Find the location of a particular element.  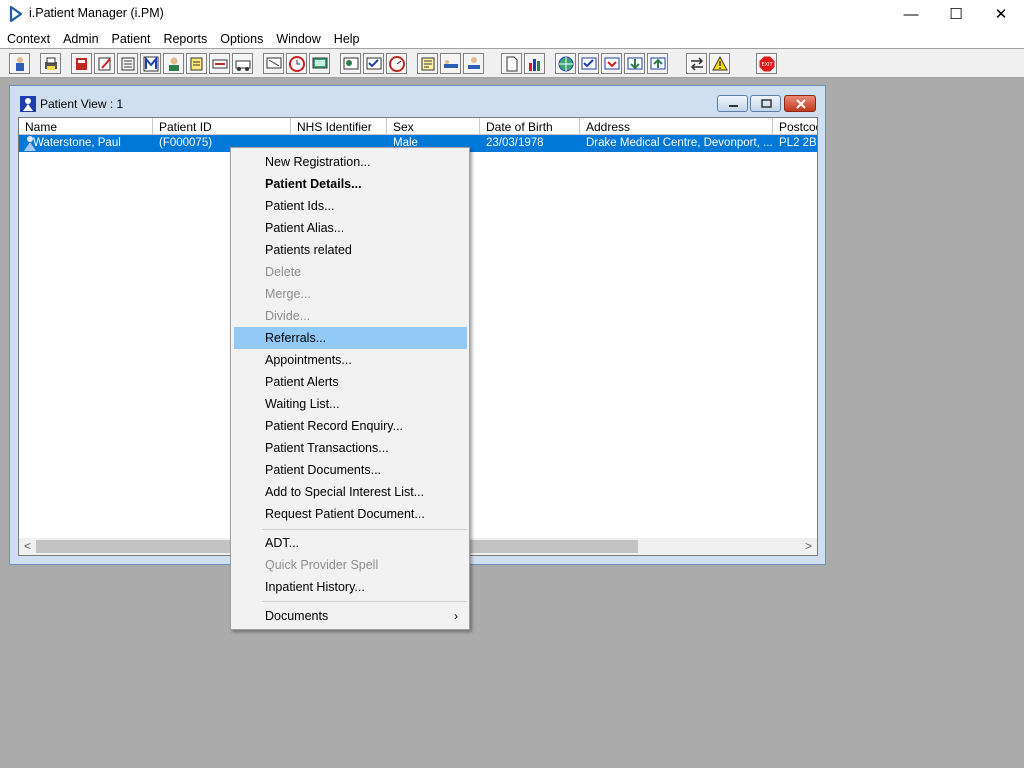

maximize-button: ☐ is located at coordinates (956, 14).